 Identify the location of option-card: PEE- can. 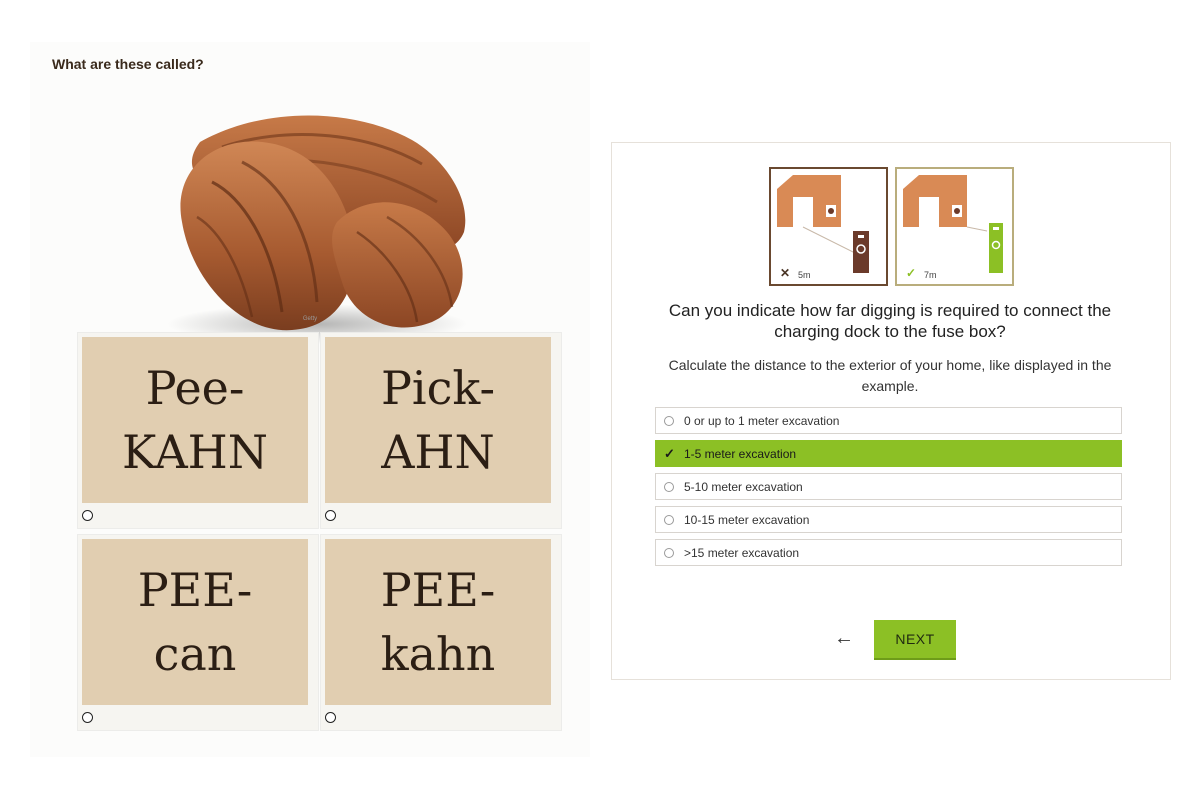
(195, 622).